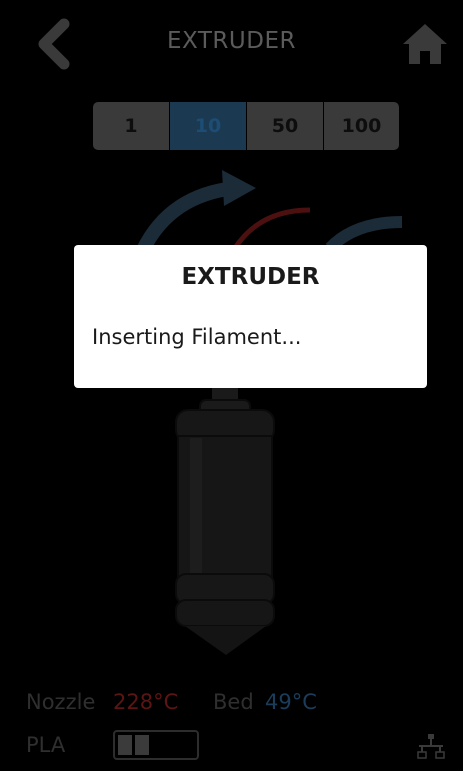 This screenshot has width=463, height=771. What do you see at coordinates (131, 126) in the screenshot?
I see `step-option-1: 1` at bounding box center [131, 126].